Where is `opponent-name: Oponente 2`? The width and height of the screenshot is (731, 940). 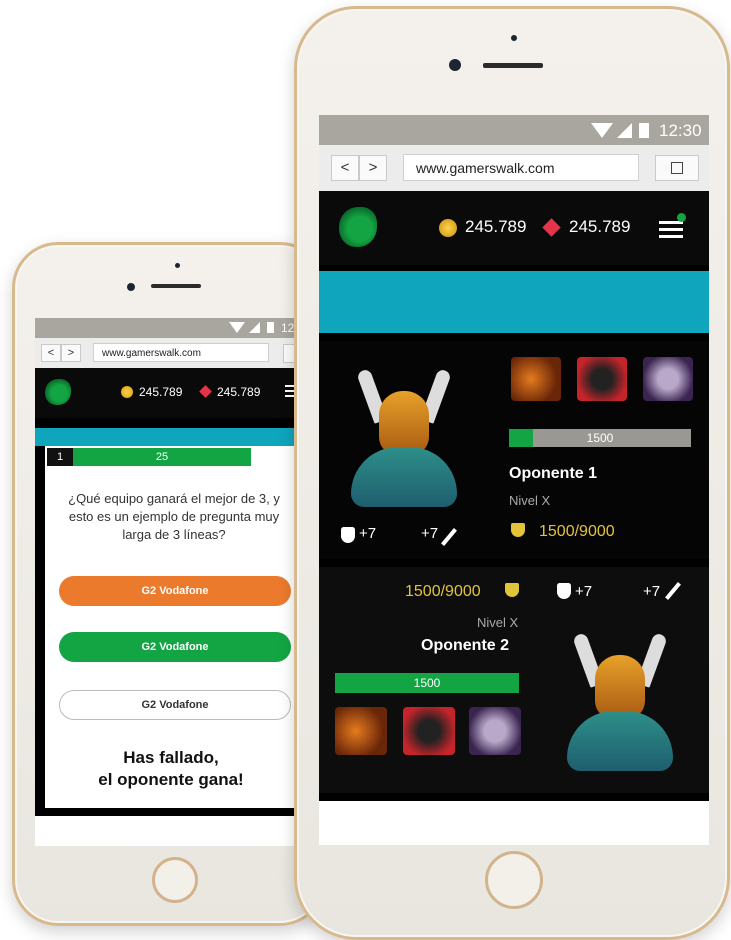 opponent-name: Oponente 2 is located at coordinates (465, 645).